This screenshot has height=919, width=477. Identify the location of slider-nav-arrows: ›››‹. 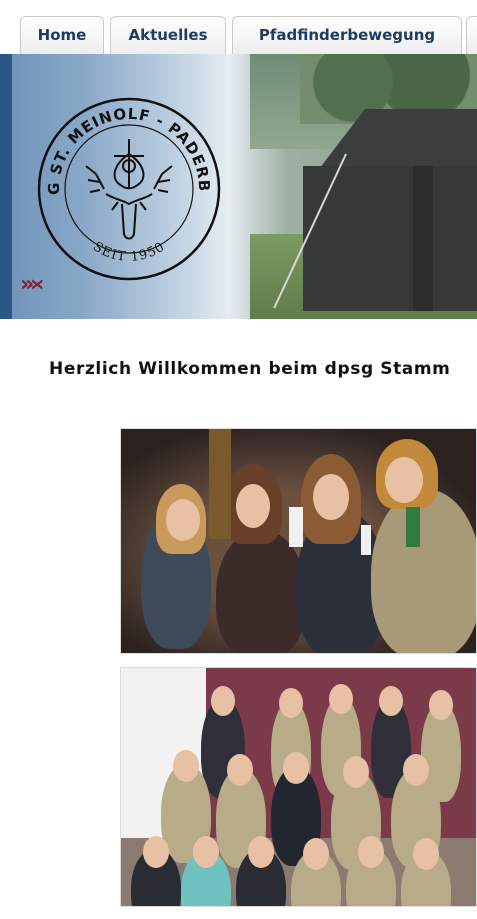
(32, 284).